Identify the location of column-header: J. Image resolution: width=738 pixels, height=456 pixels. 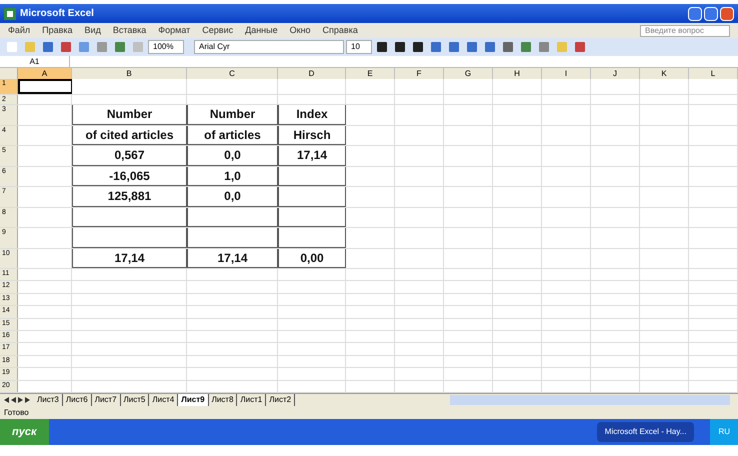
(615, 73).